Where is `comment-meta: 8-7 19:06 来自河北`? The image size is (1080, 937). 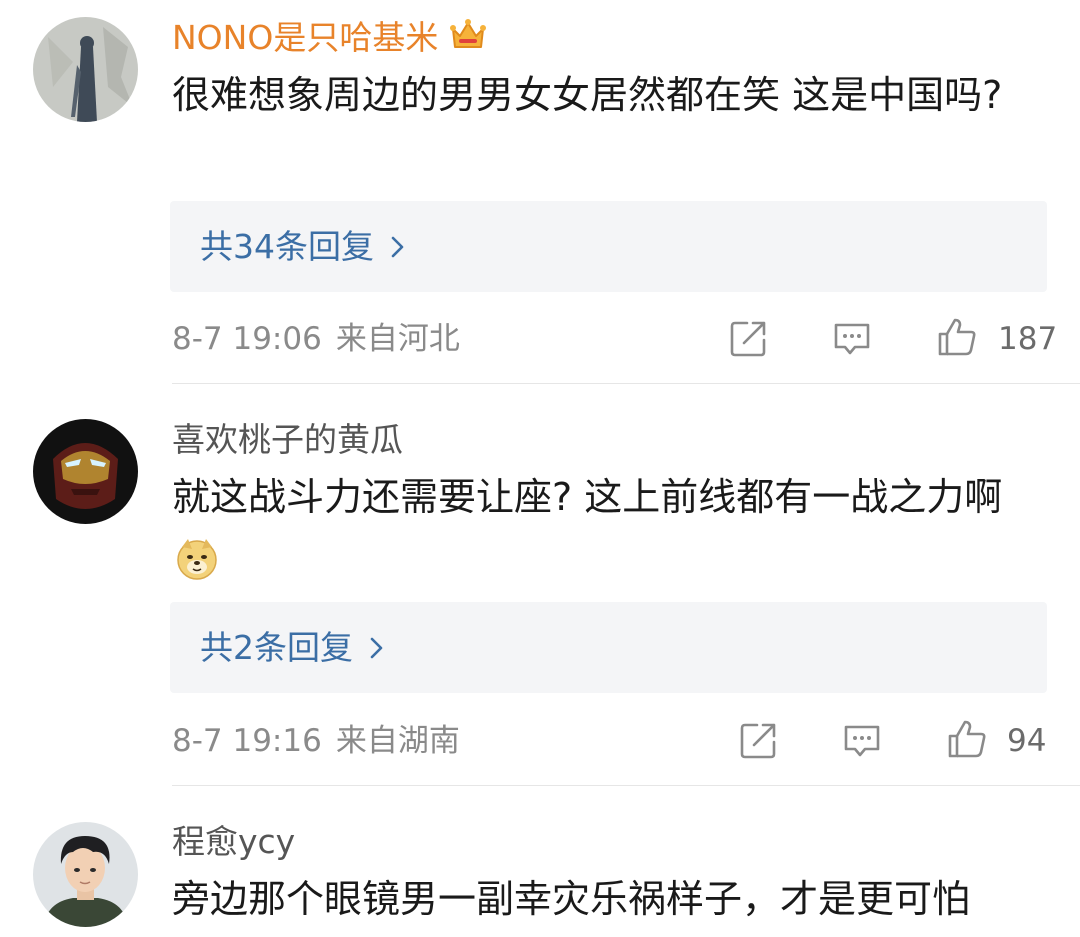
comment-meta: 8-7 19:06 来自河北 is located at coordinates (316, 339).